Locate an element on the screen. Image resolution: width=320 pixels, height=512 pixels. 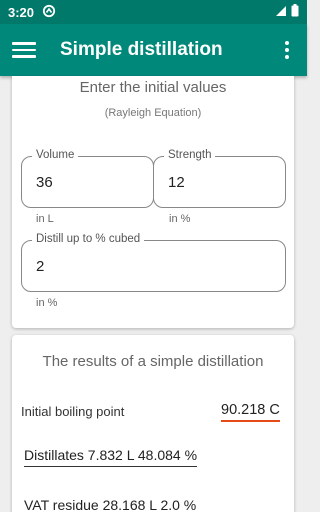
vat-residue-result: VAT residue 28.168 L 2.0 % is located at coordinates (110, 504).